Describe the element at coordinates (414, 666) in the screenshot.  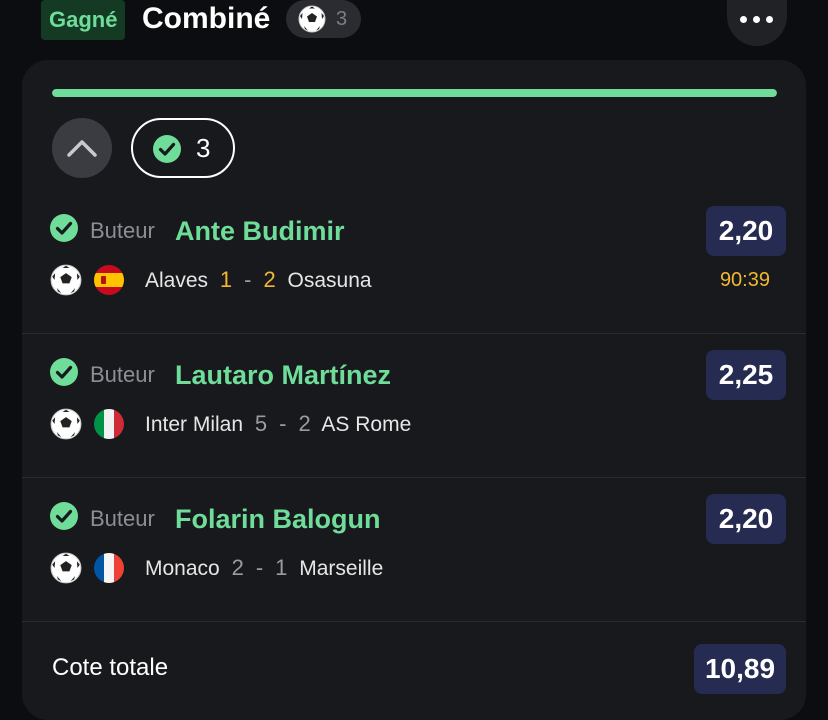
I see `total-odds-row: Cote totale 10,89` at that location.